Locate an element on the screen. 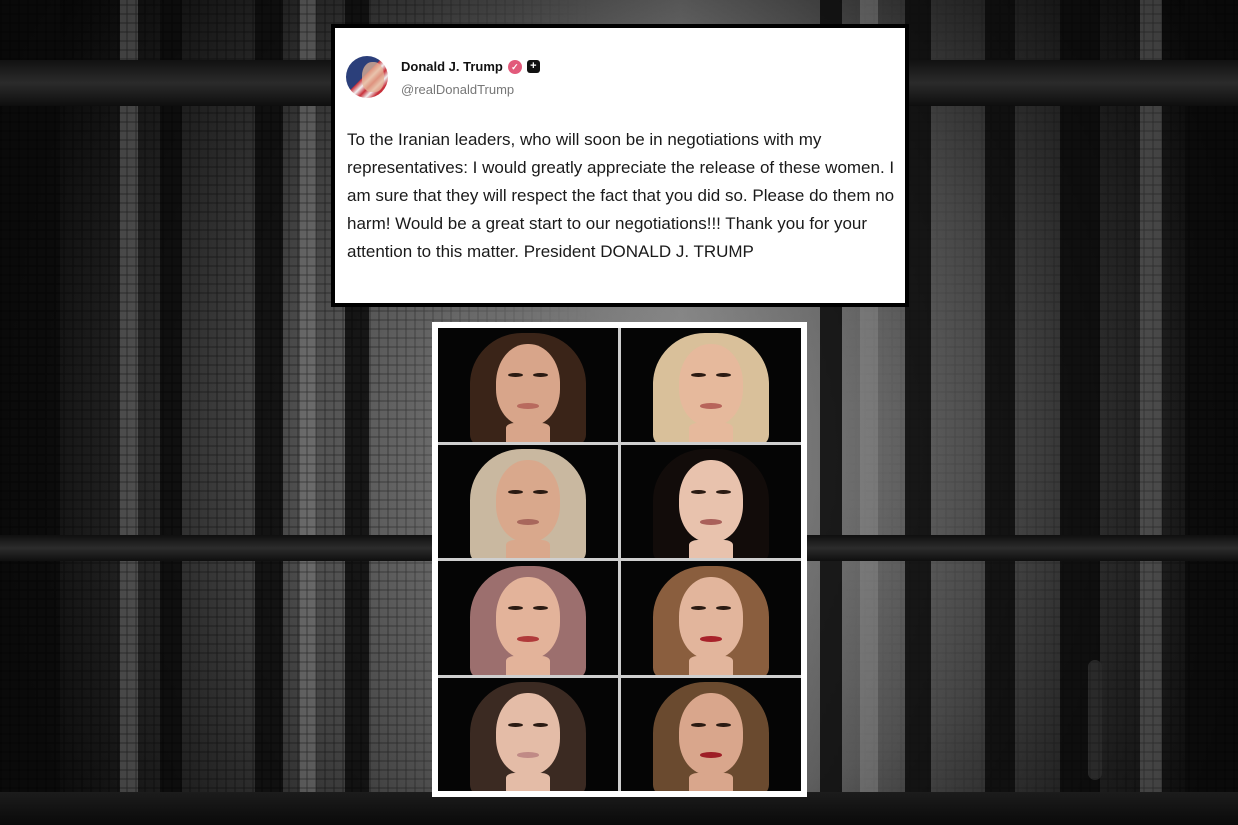  author-handle: @realDonaldTrump is located at coordinates (457, 89).